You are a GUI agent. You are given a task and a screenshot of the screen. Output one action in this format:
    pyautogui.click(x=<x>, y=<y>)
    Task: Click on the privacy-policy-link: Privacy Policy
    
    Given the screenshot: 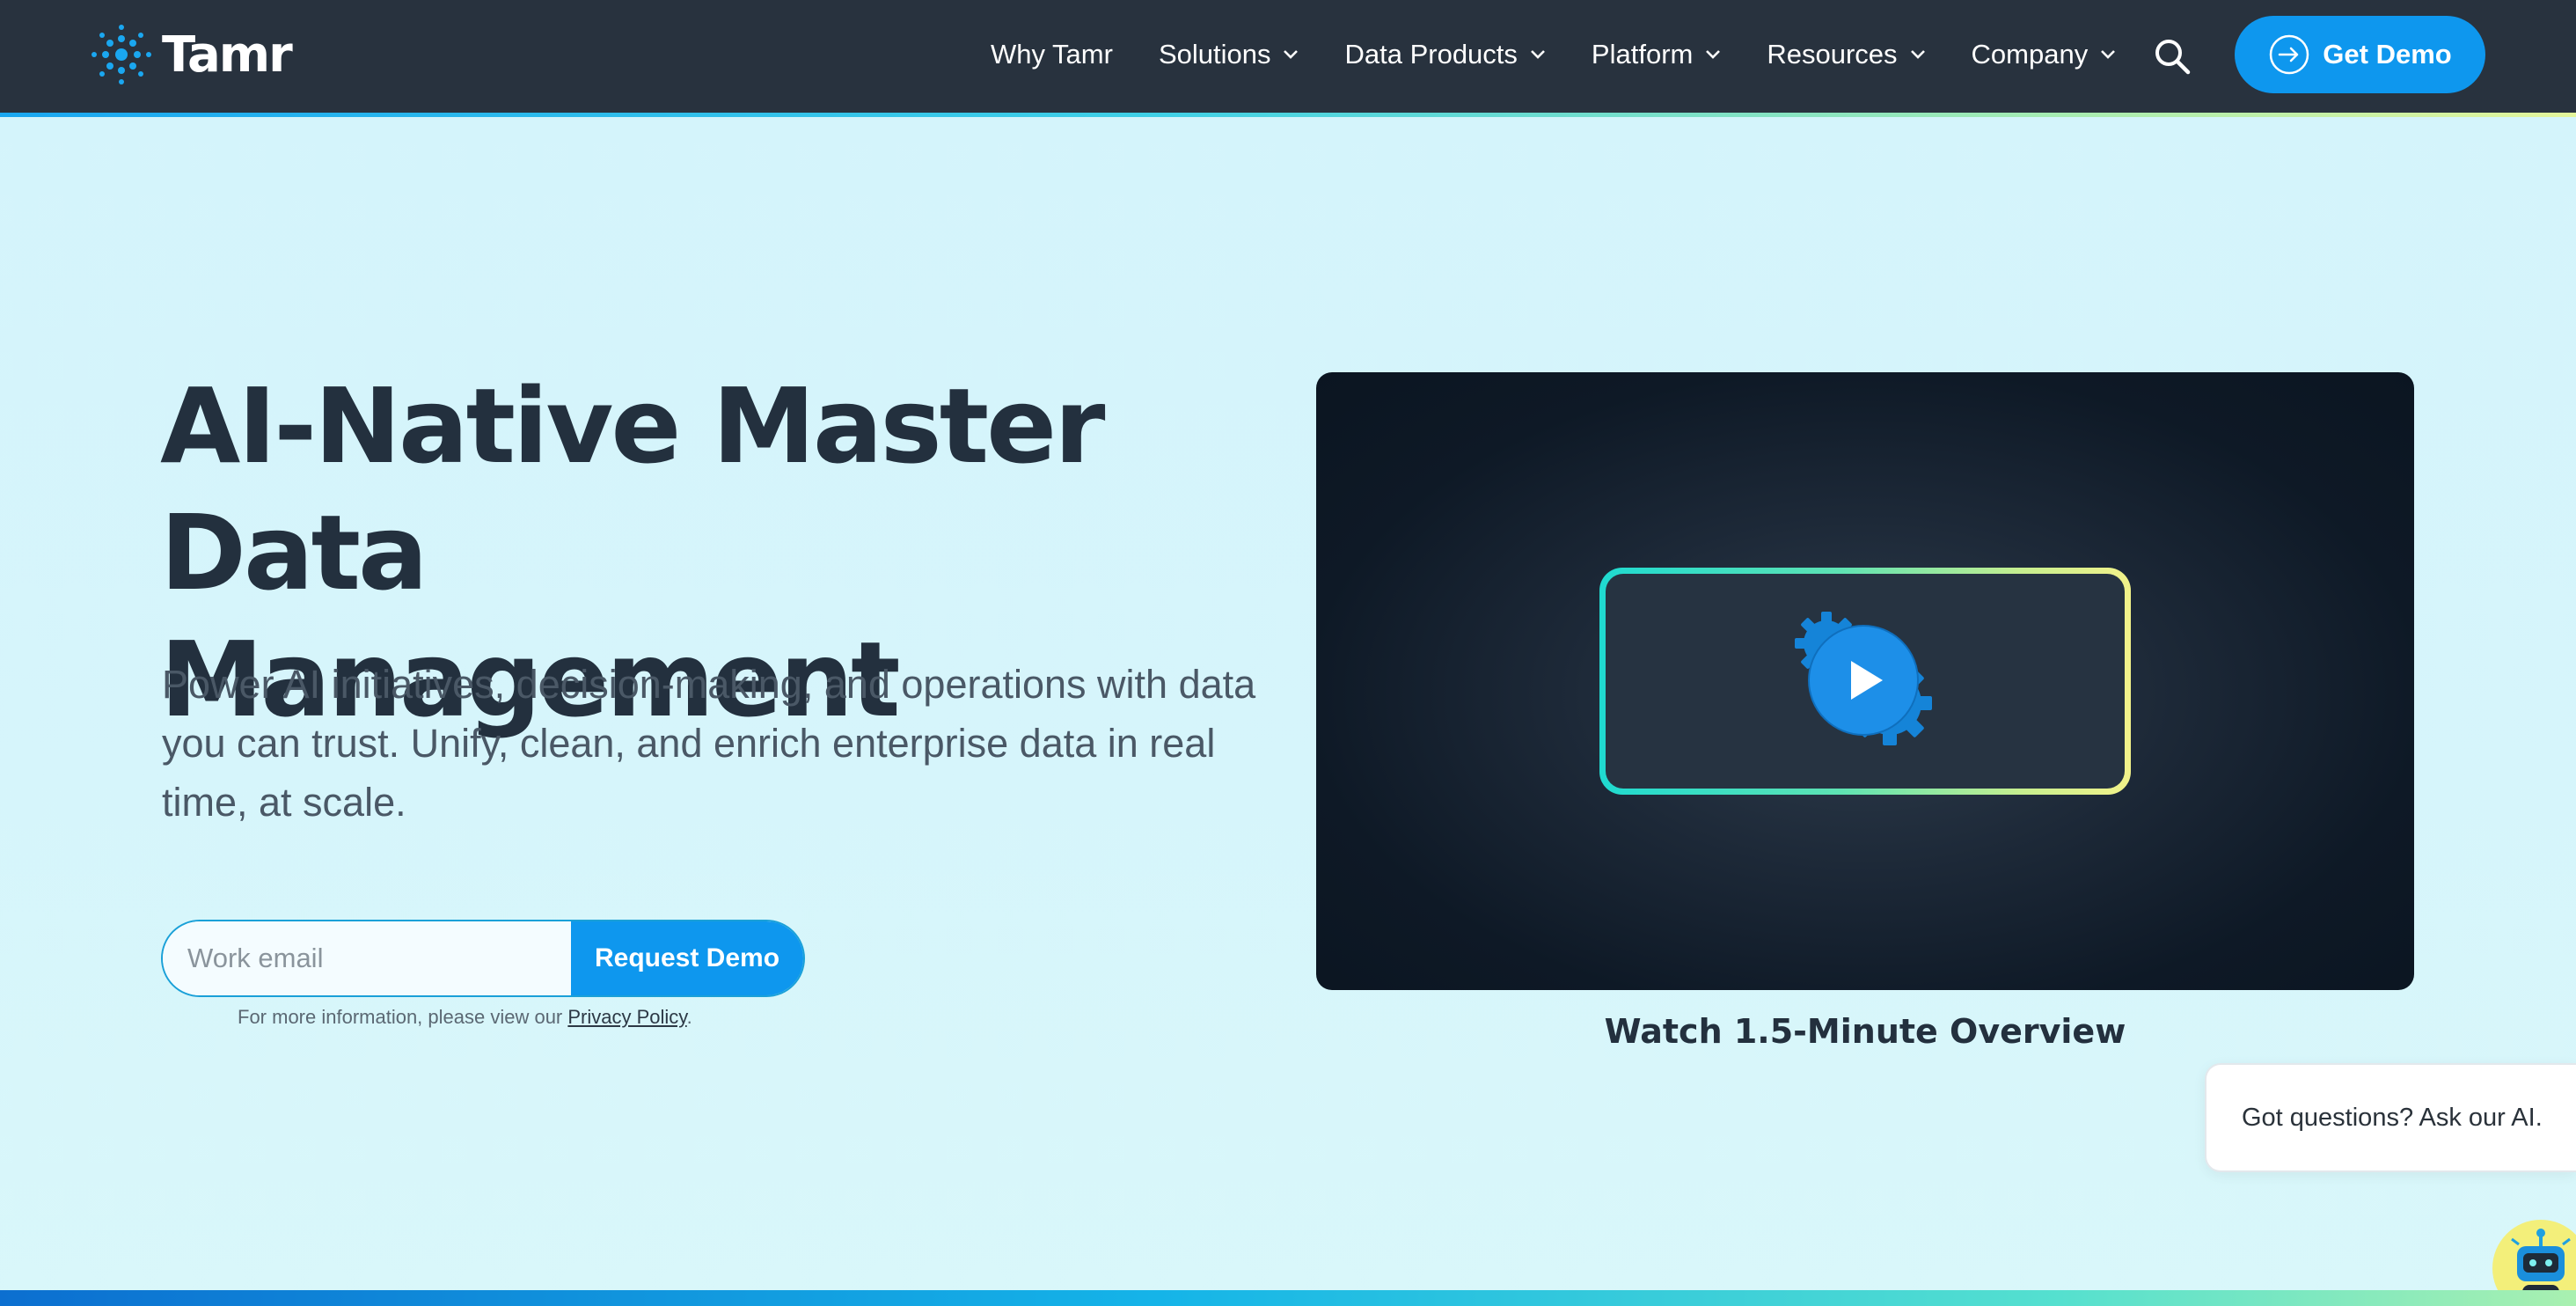 What is the action you would take?
    pyautogui.click(x=626, y=1017)
    